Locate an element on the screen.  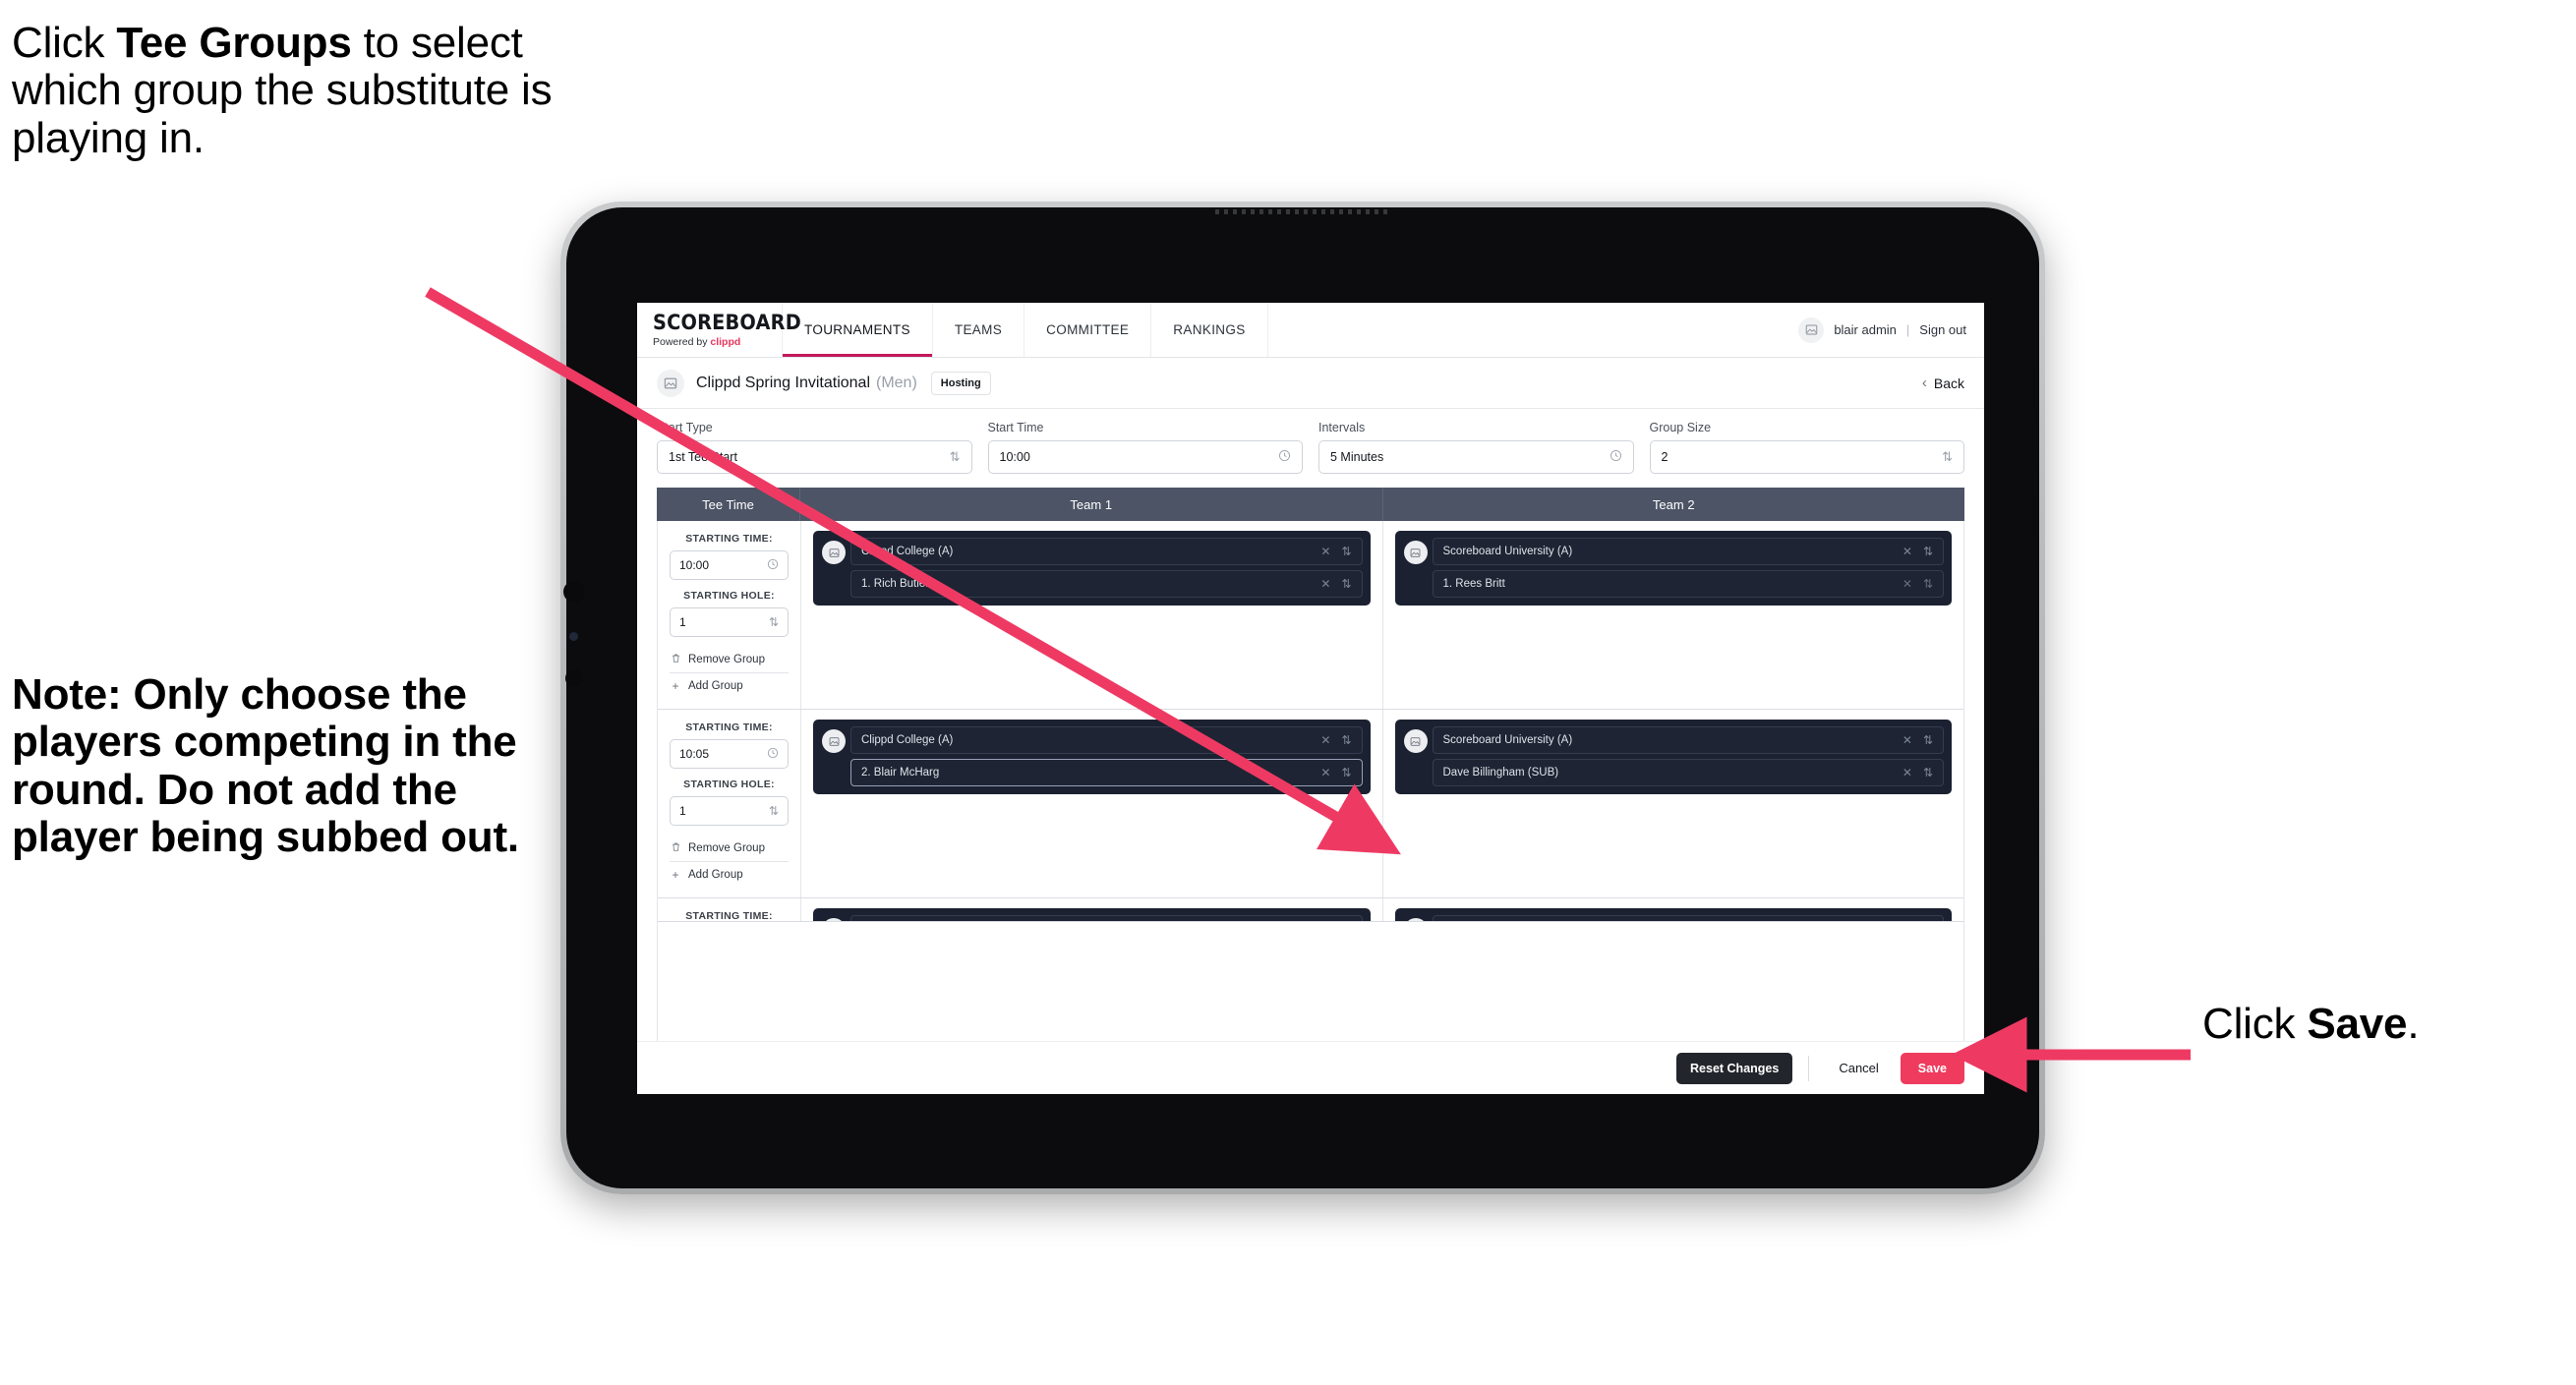
starting-time-input: 10:05 is located at coordinates (729, 754).